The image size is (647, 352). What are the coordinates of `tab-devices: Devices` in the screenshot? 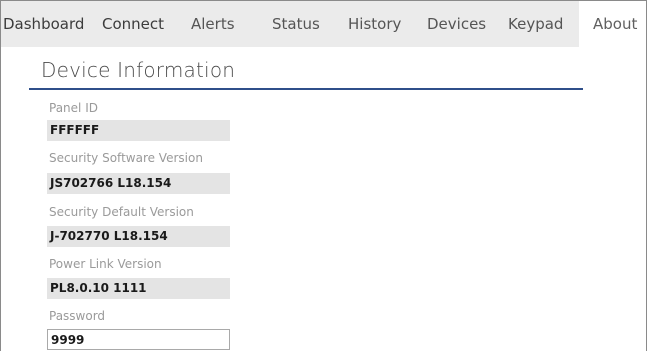 It's located at (457, 24).